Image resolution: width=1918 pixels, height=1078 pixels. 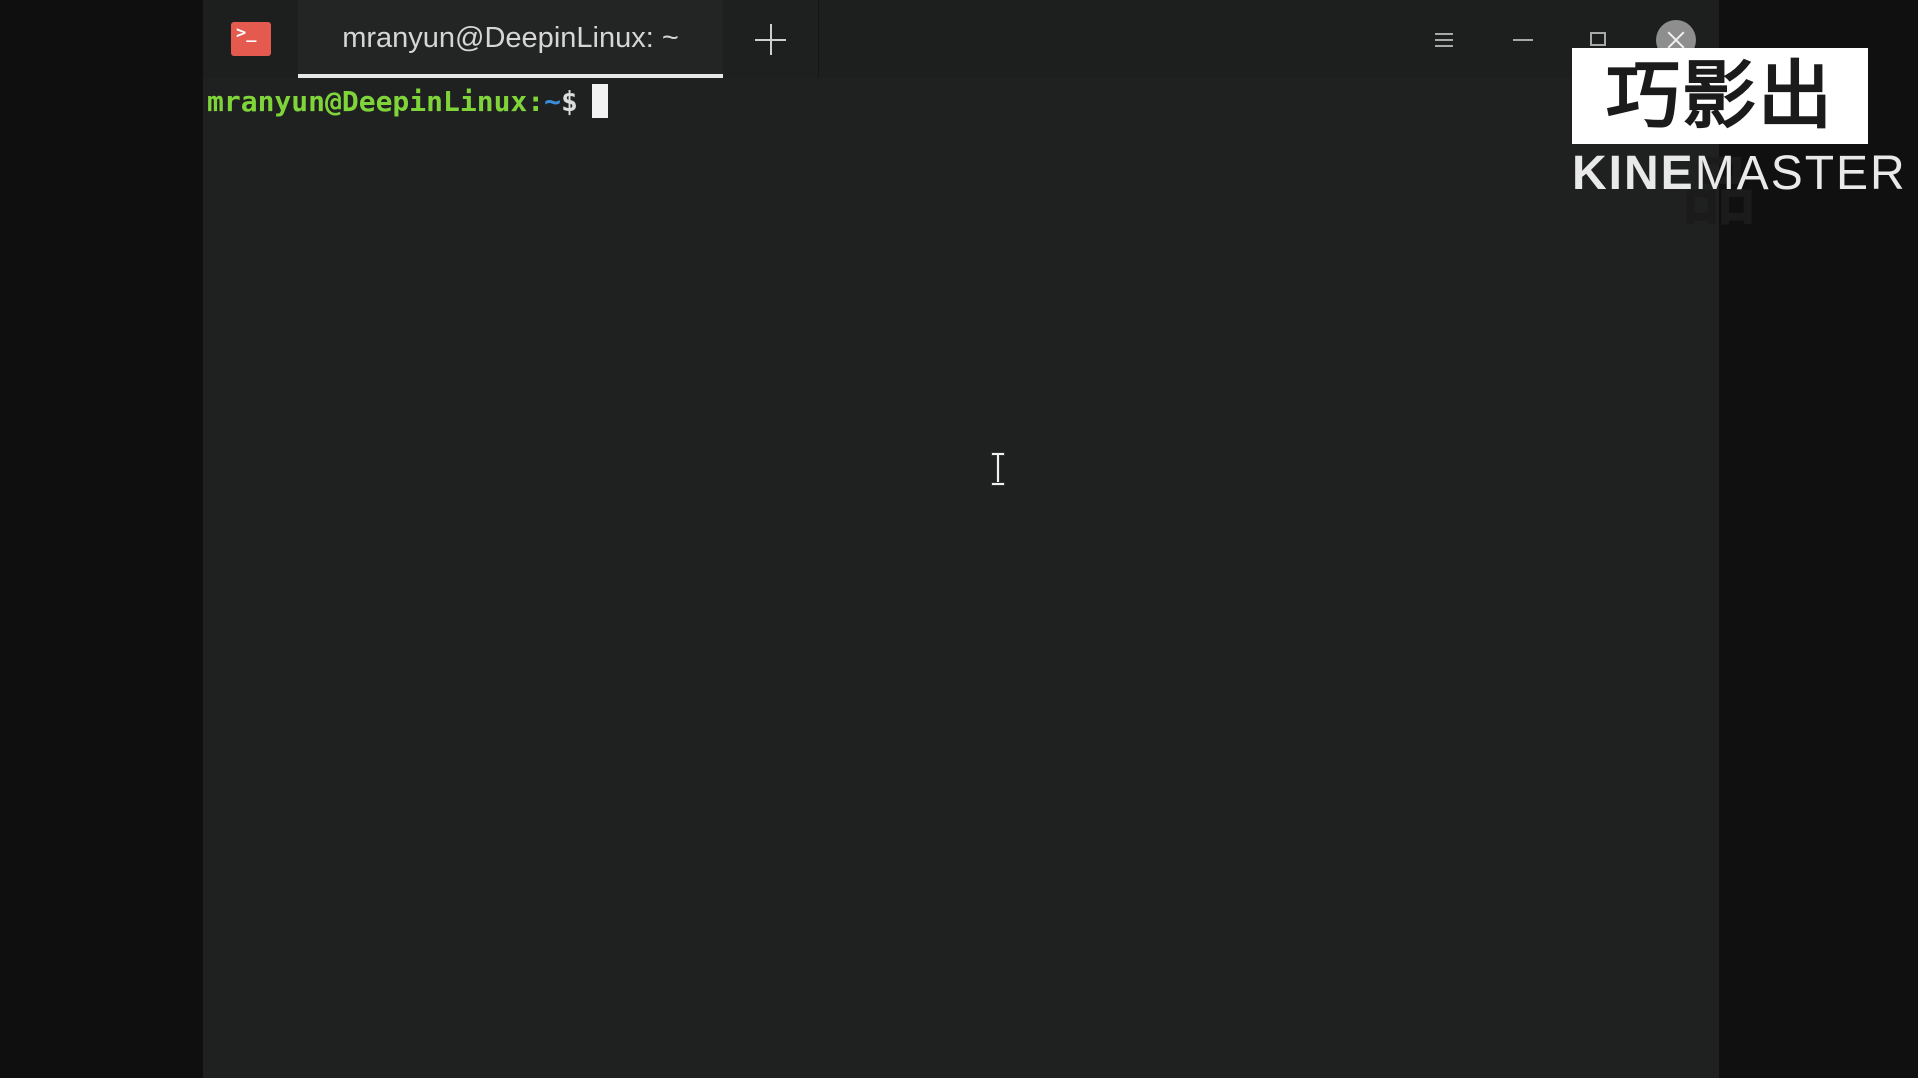 I want to click on terminal-app-icon: >_, so click(x=251, y=39).